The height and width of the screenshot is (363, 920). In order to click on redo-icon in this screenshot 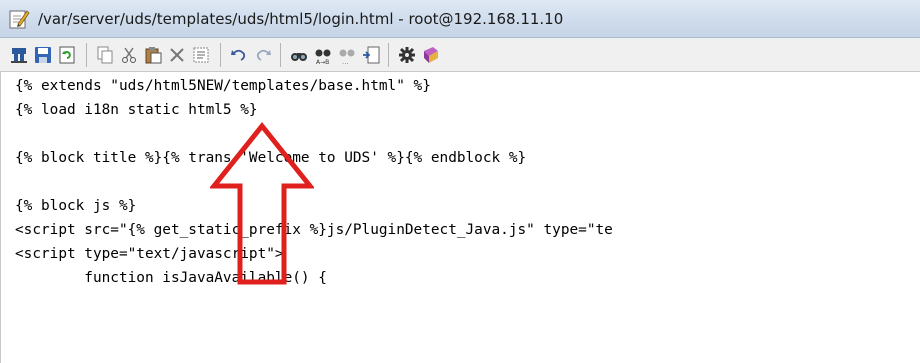, I will do `click(263, 55)`.